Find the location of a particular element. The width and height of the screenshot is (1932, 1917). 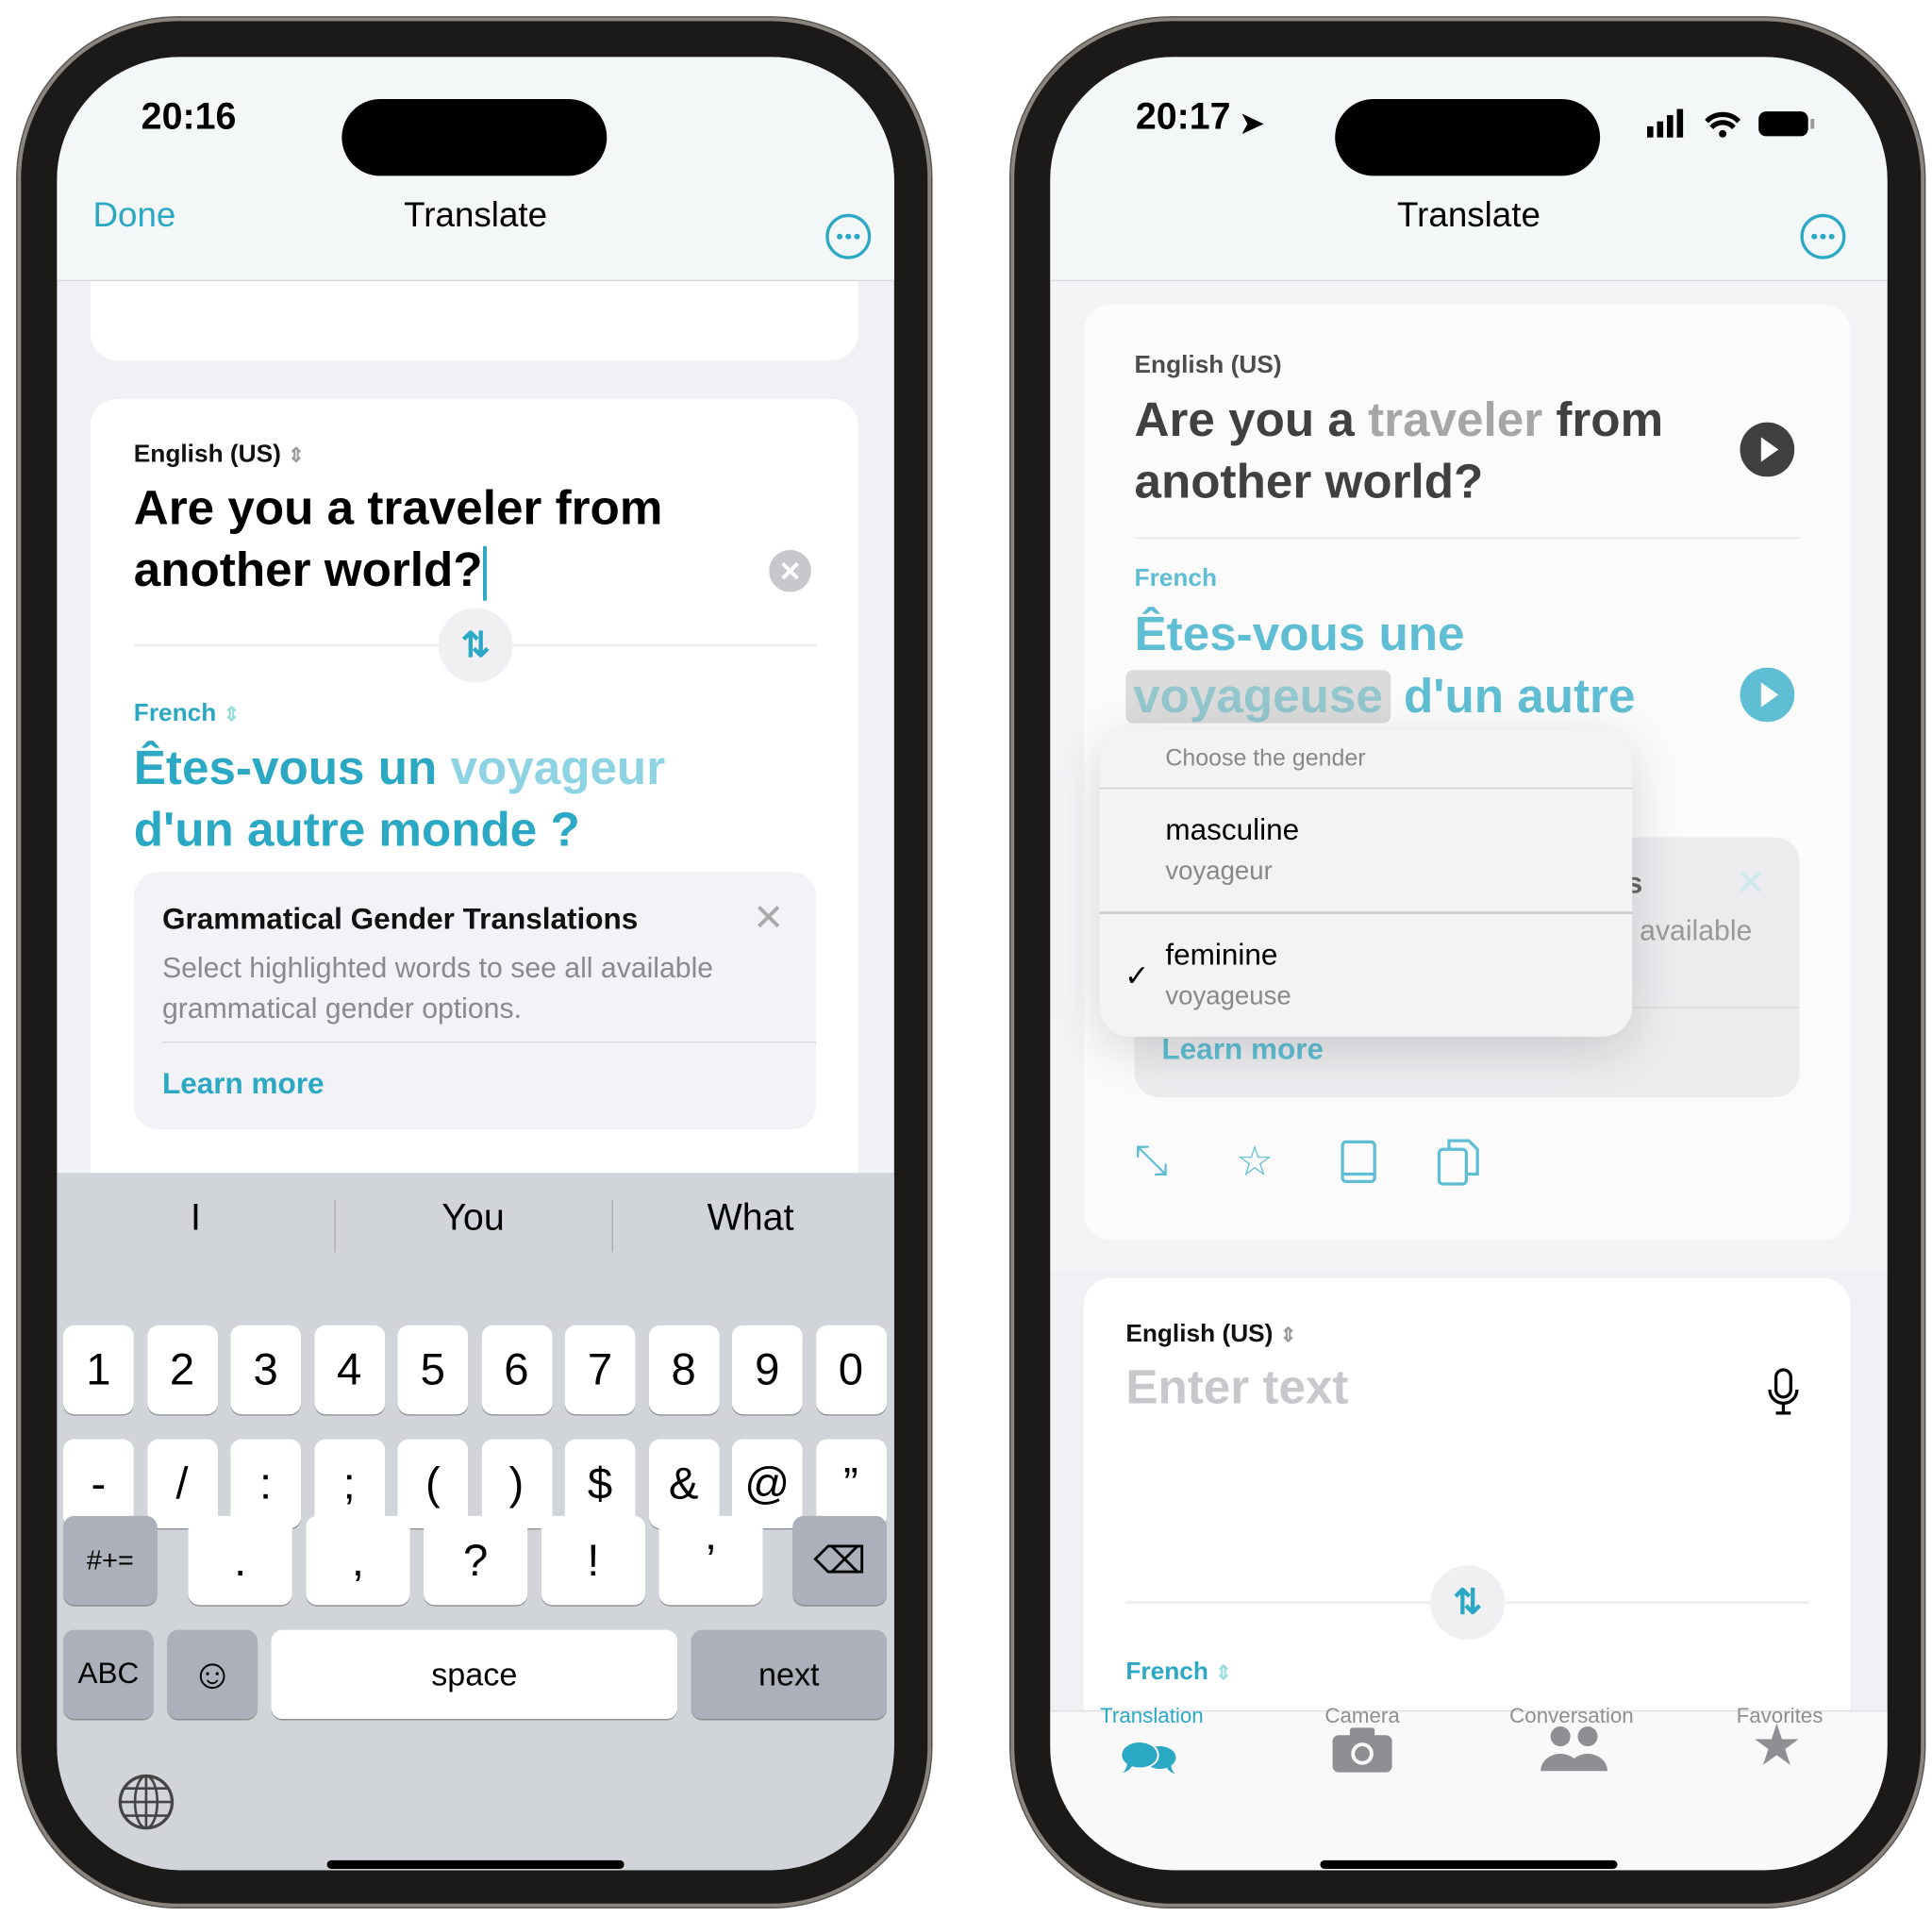

gendered-word: voyageur is located at coordinates (557, 768).